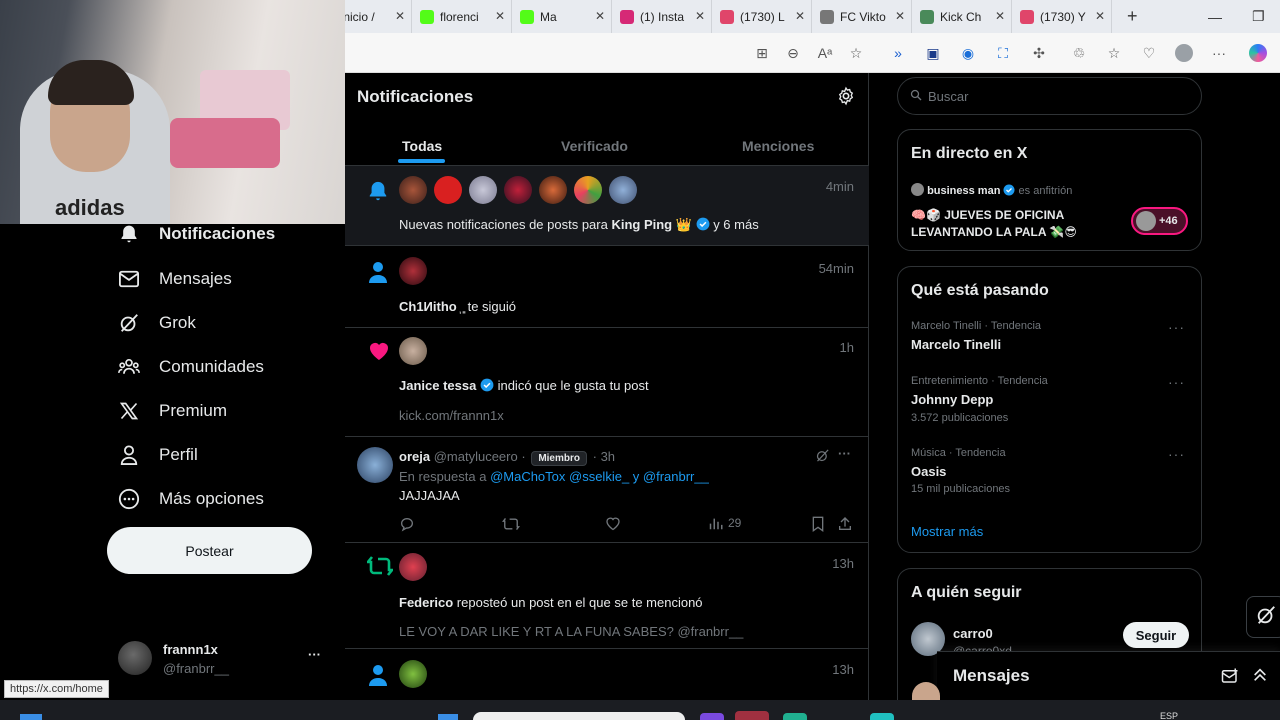 This screenshot has height=720, width=1280. What do you see at coordinates (191, 499) in the screenshot?
I see `sidebar-item-mas-opciones: Más opciones` at bounding box center [191, 499].